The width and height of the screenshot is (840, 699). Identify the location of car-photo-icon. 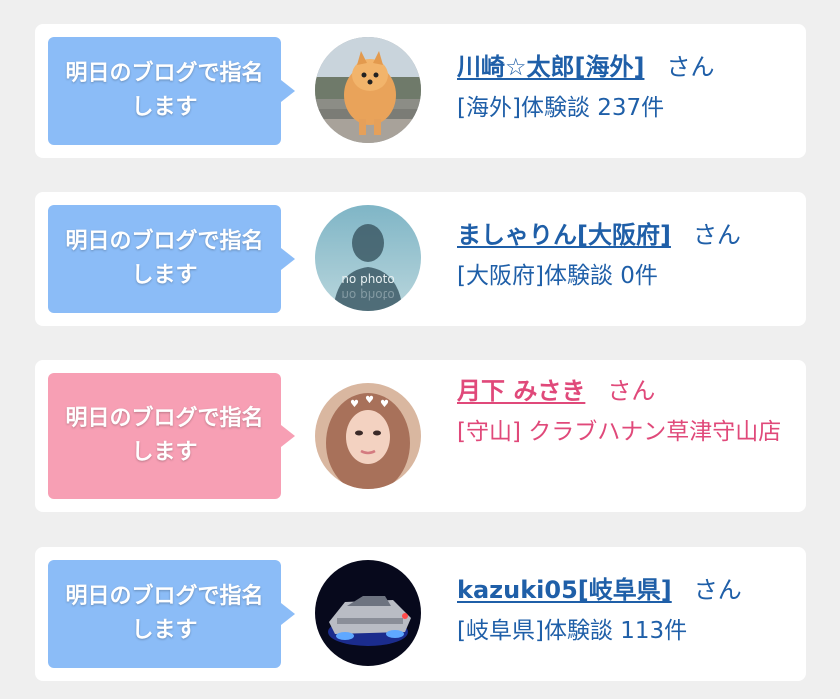
(368, 613).